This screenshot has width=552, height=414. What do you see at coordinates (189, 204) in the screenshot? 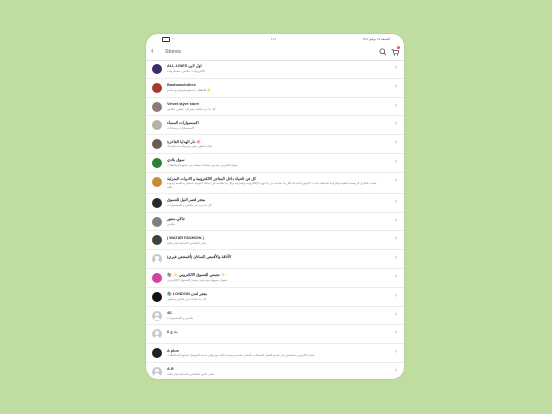
I see `store-description: كل ما تريد من ملابس و اكسسوارات` at bounding box center [189, 204].